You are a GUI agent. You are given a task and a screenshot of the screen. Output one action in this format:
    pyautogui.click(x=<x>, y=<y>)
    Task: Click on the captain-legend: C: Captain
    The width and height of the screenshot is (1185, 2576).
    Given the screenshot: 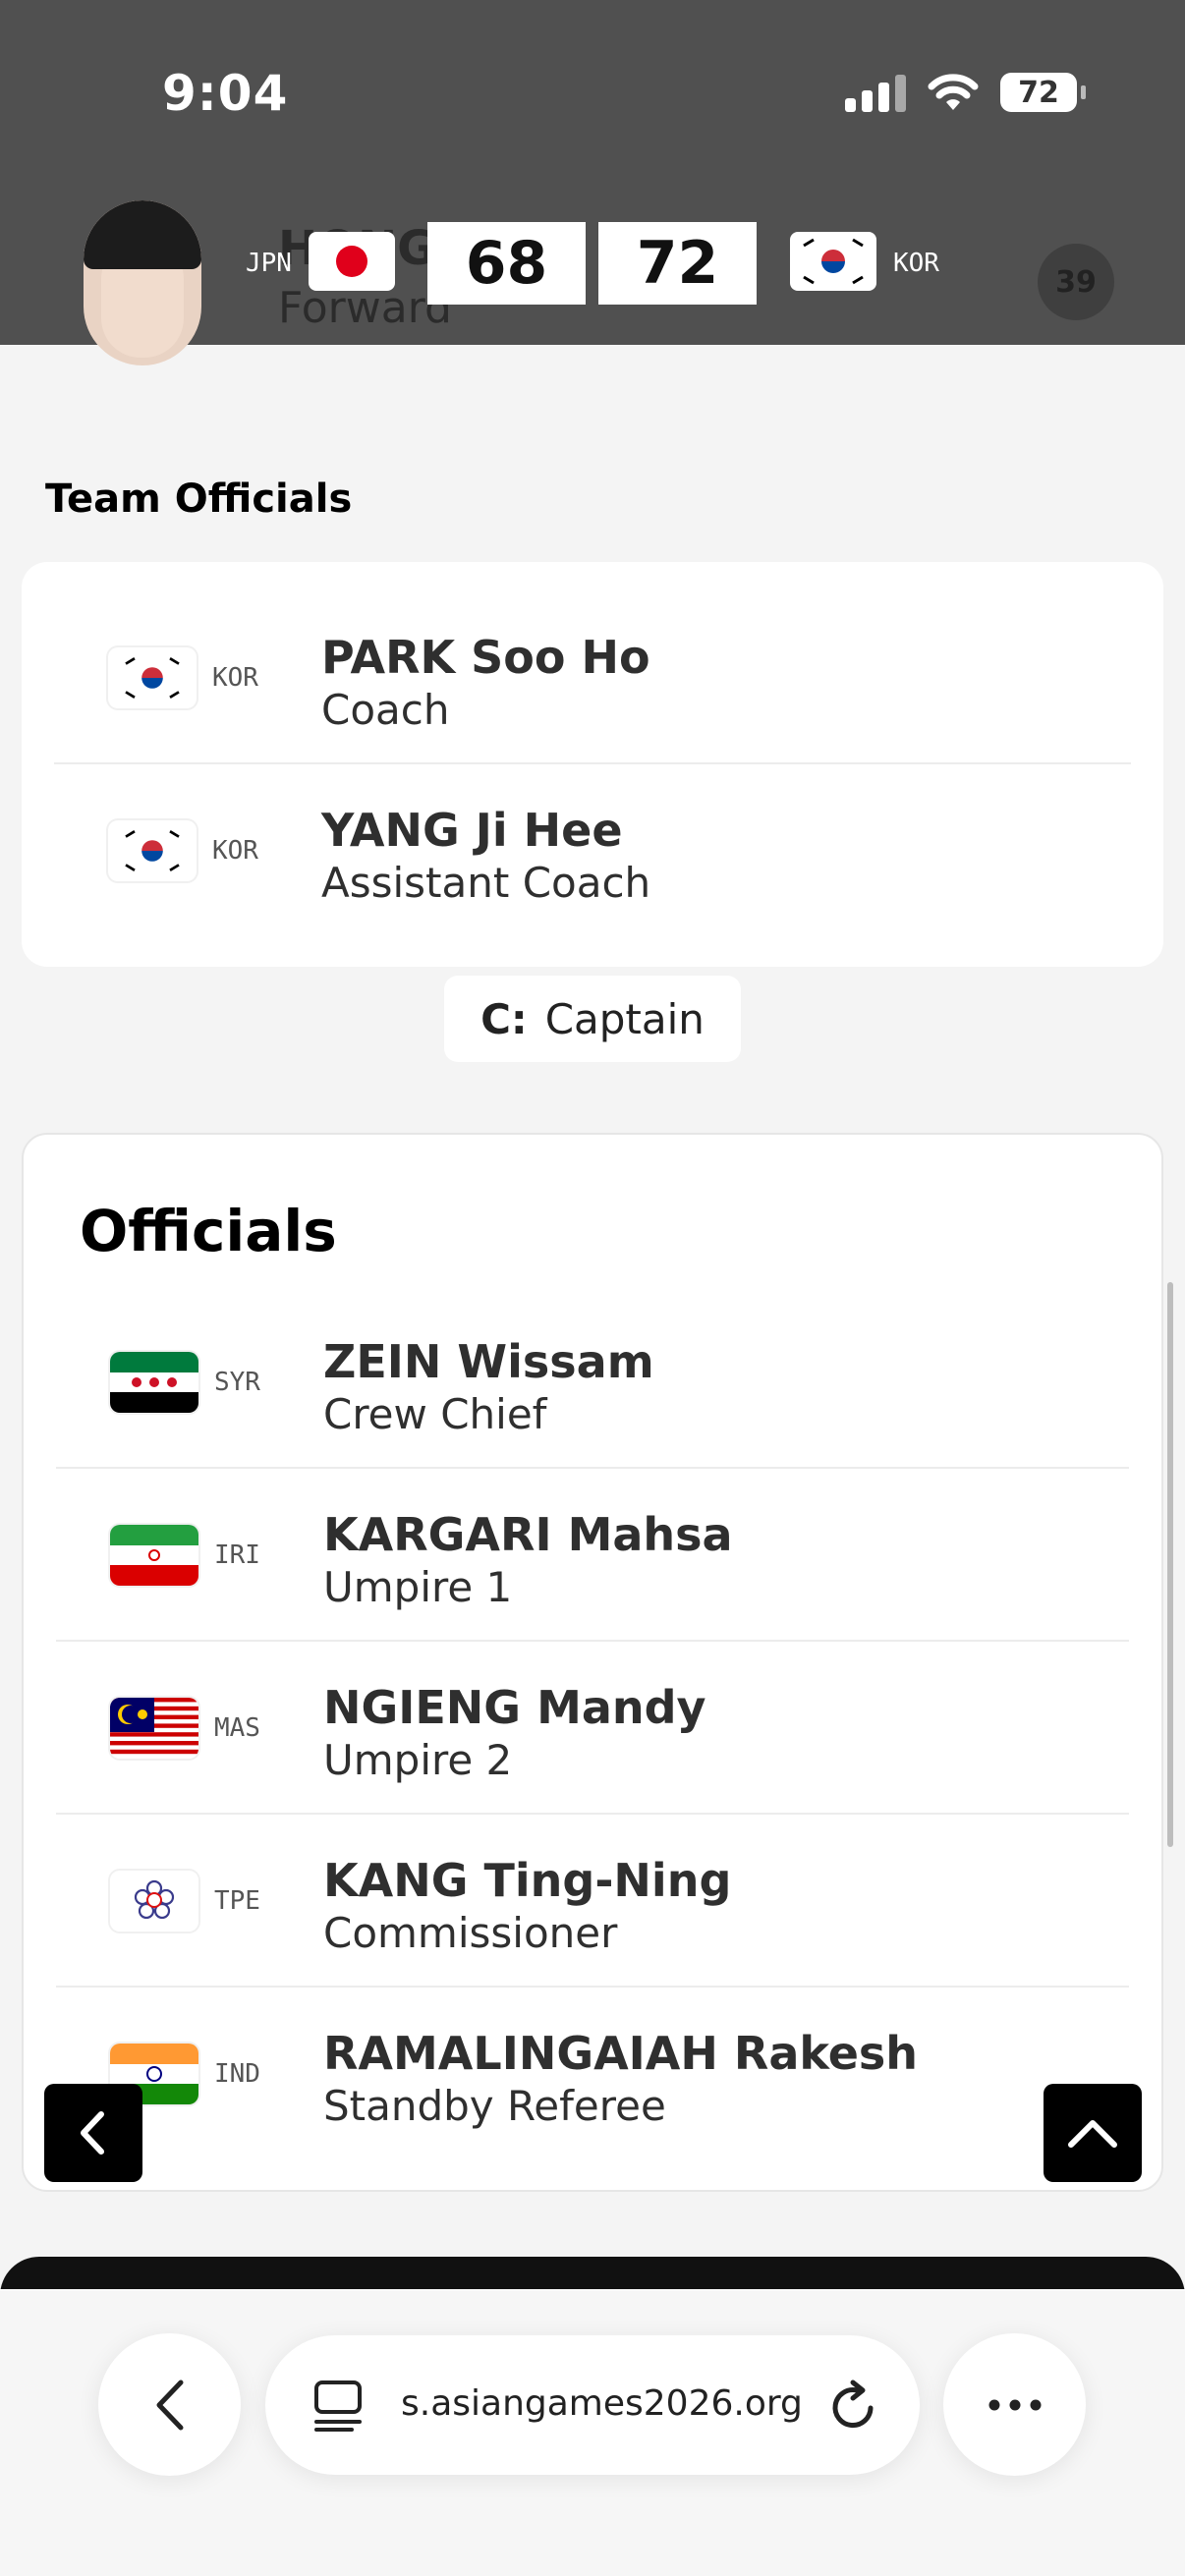 What is the action you would take?
    pyautogui.click(x=592, y=1019)
    